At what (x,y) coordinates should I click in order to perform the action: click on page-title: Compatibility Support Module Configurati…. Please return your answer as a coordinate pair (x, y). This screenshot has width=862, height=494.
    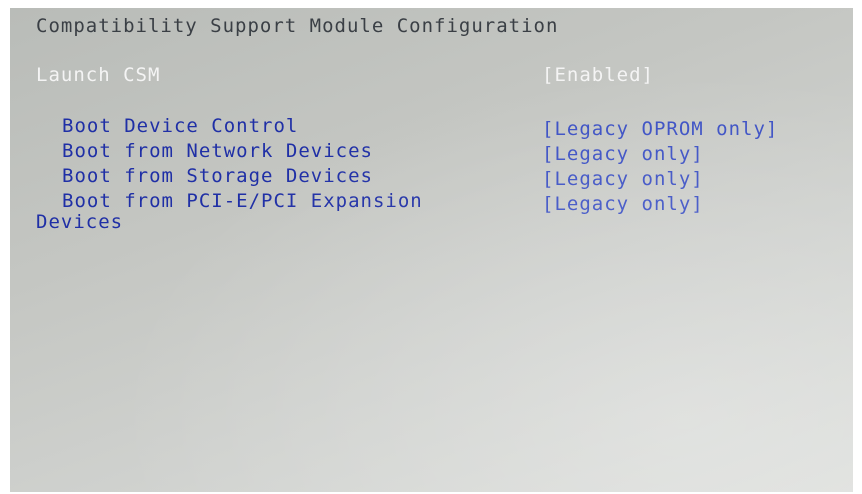
    Looking at the image, I should click on (297, 26).